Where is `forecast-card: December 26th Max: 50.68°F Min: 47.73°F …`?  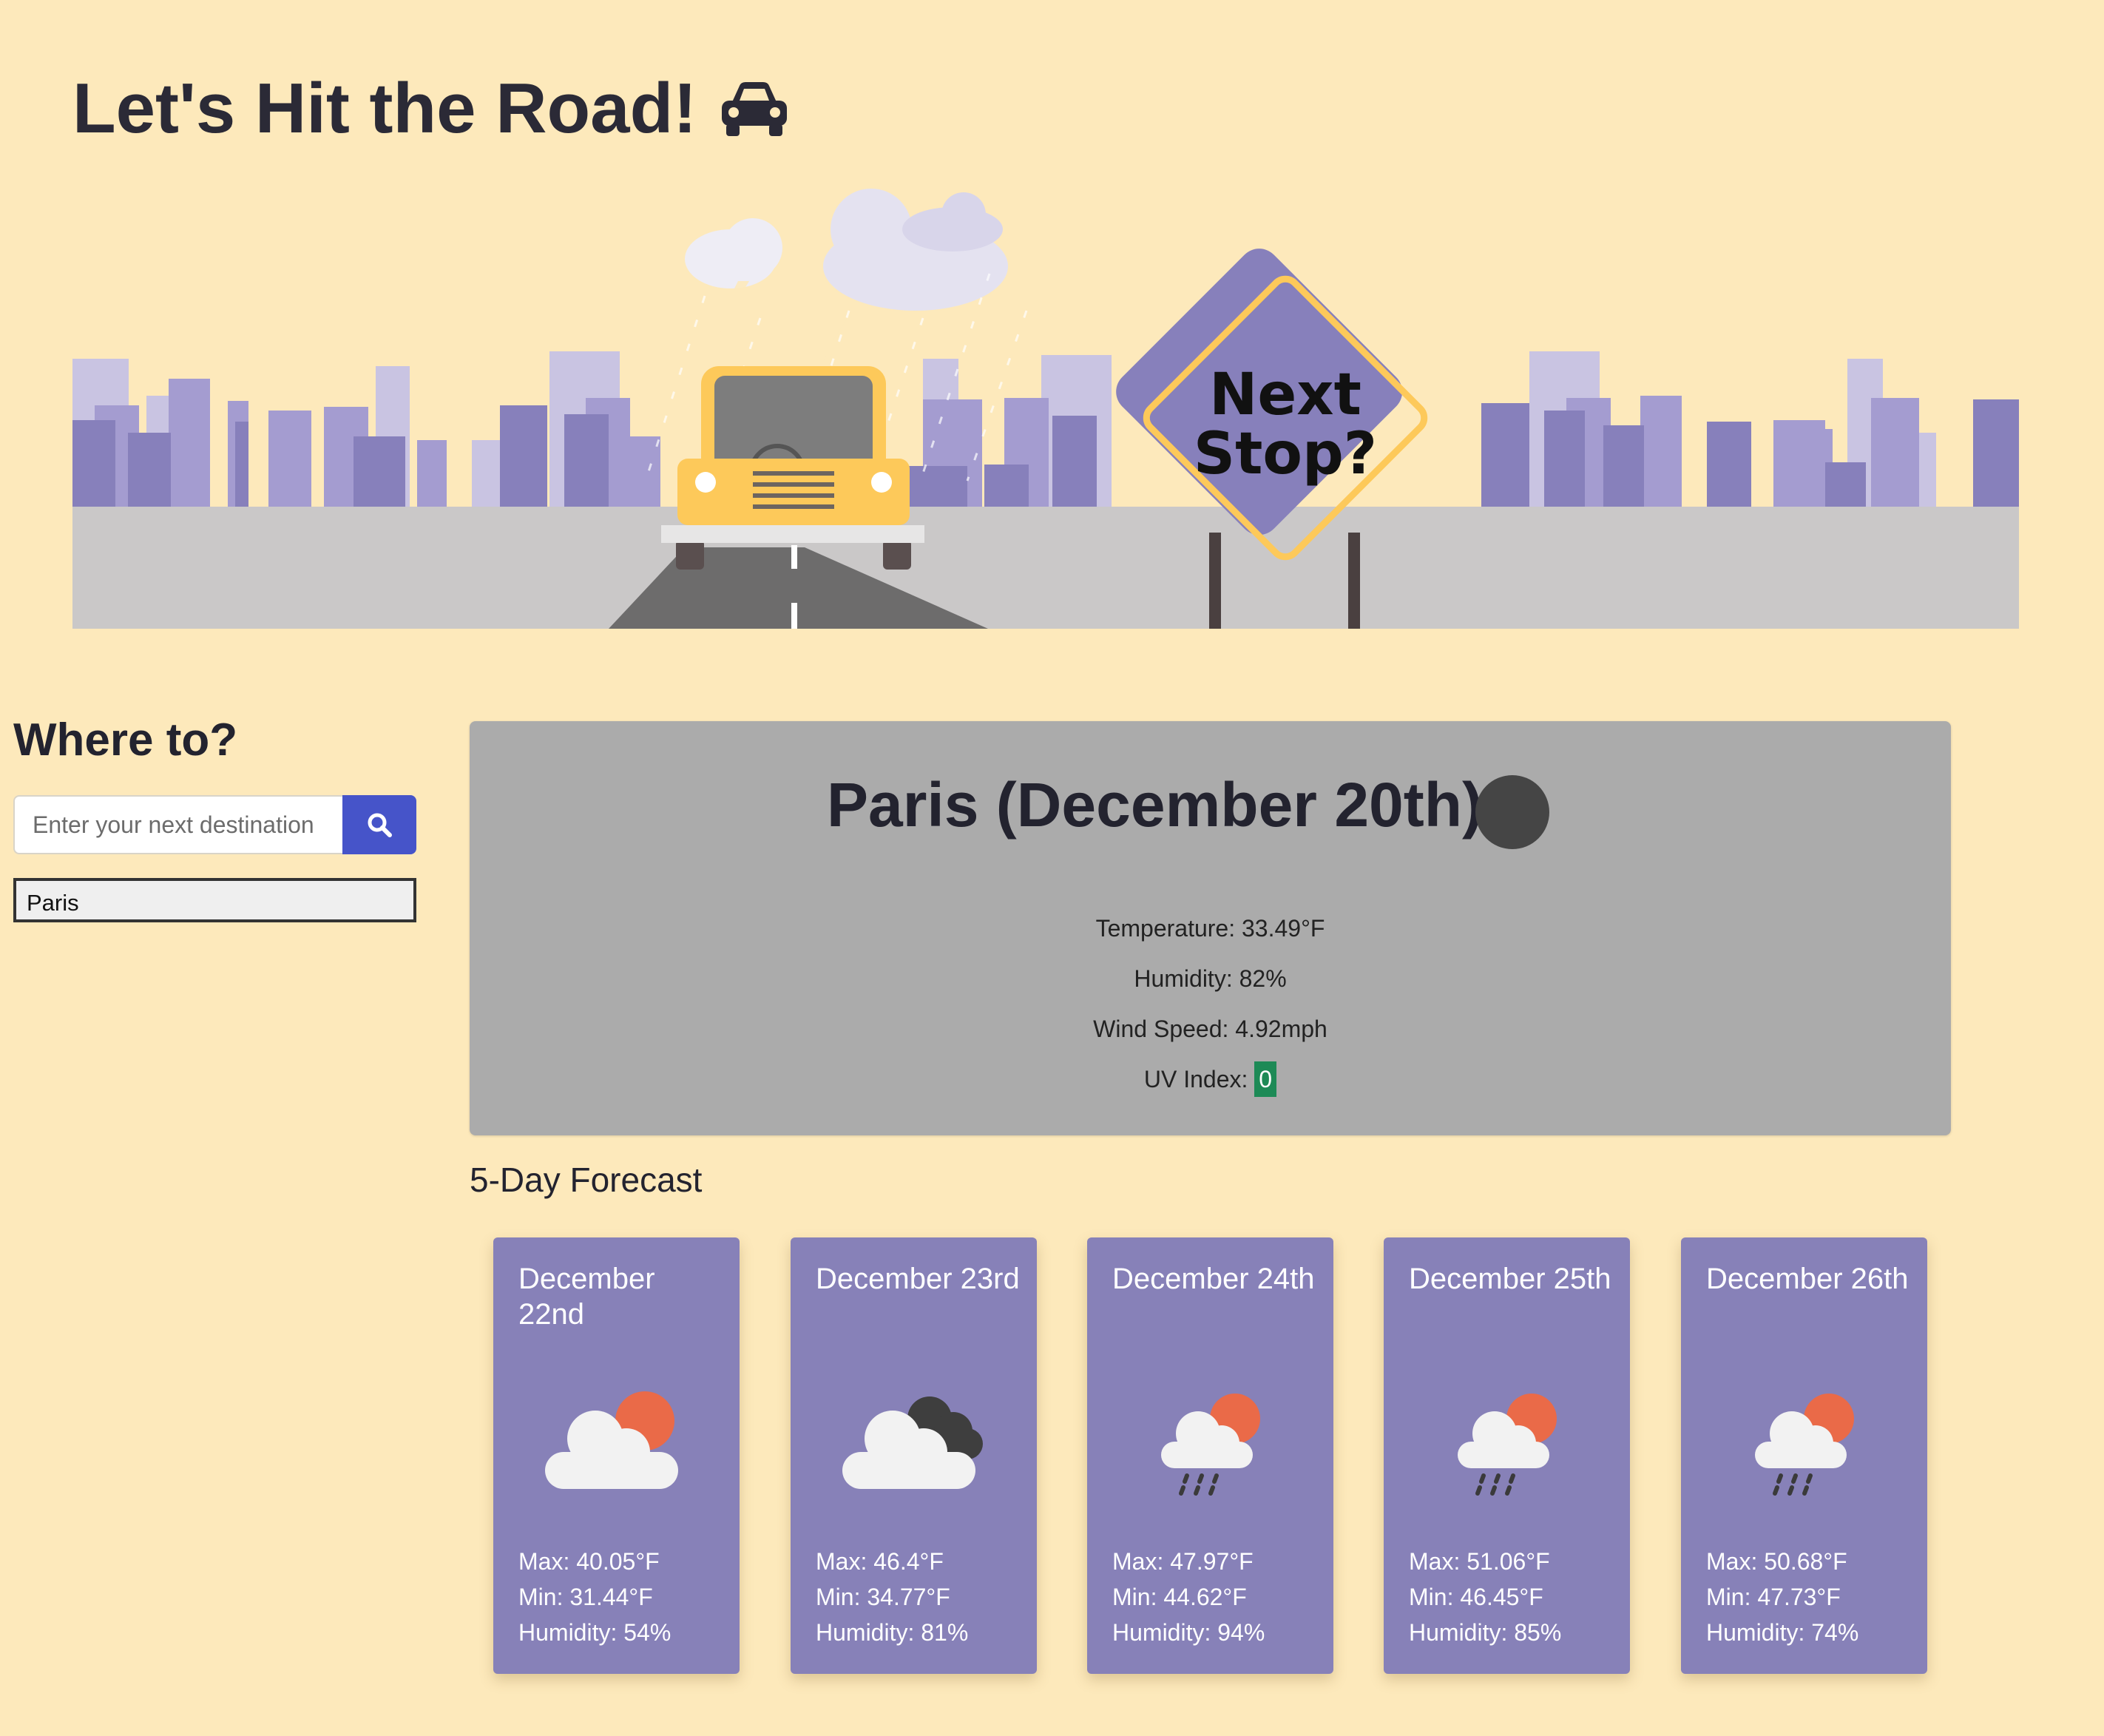
forecast-card: December 26th Max: 50.68°F Min: 47.73°F … is located at coordinates (1804, 1455).